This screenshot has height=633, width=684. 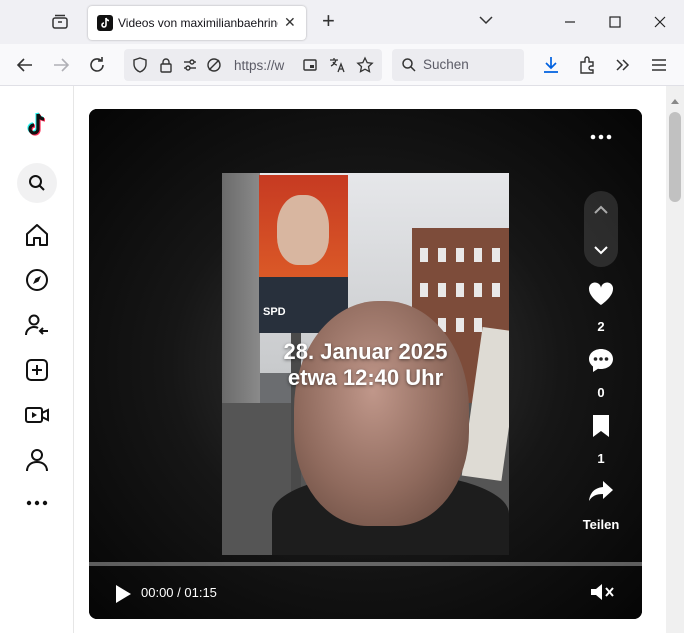 I want to click on hamburger-menu-icon, so click(x=659, y=65).